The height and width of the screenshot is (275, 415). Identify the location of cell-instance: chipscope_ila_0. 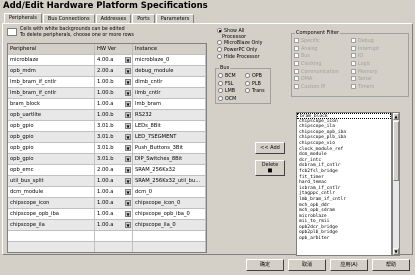
(169, 225).